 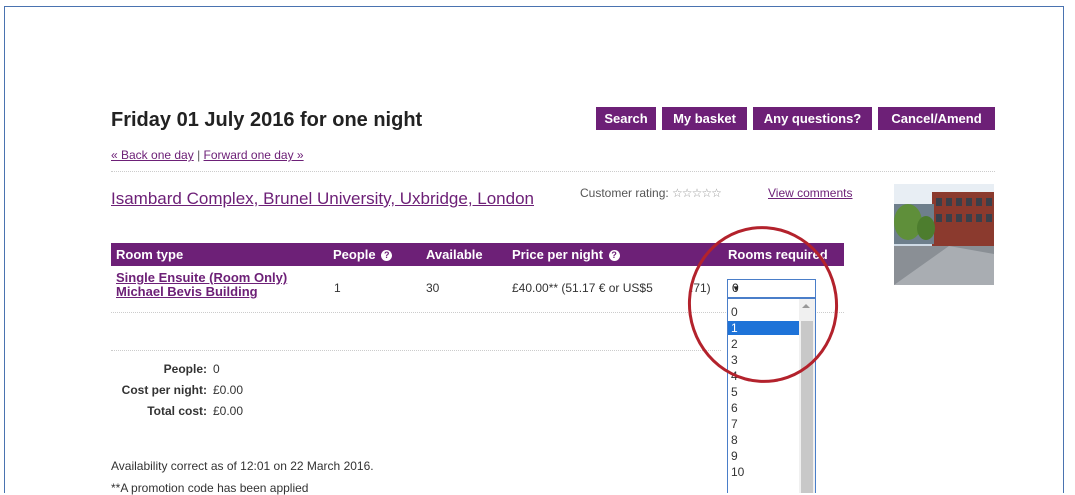 What do you see at coordinates (582, 288) in the screenshot?
I see `price-value: £40.00** (51.17 € or US$5` at bounding box center [582, 288].